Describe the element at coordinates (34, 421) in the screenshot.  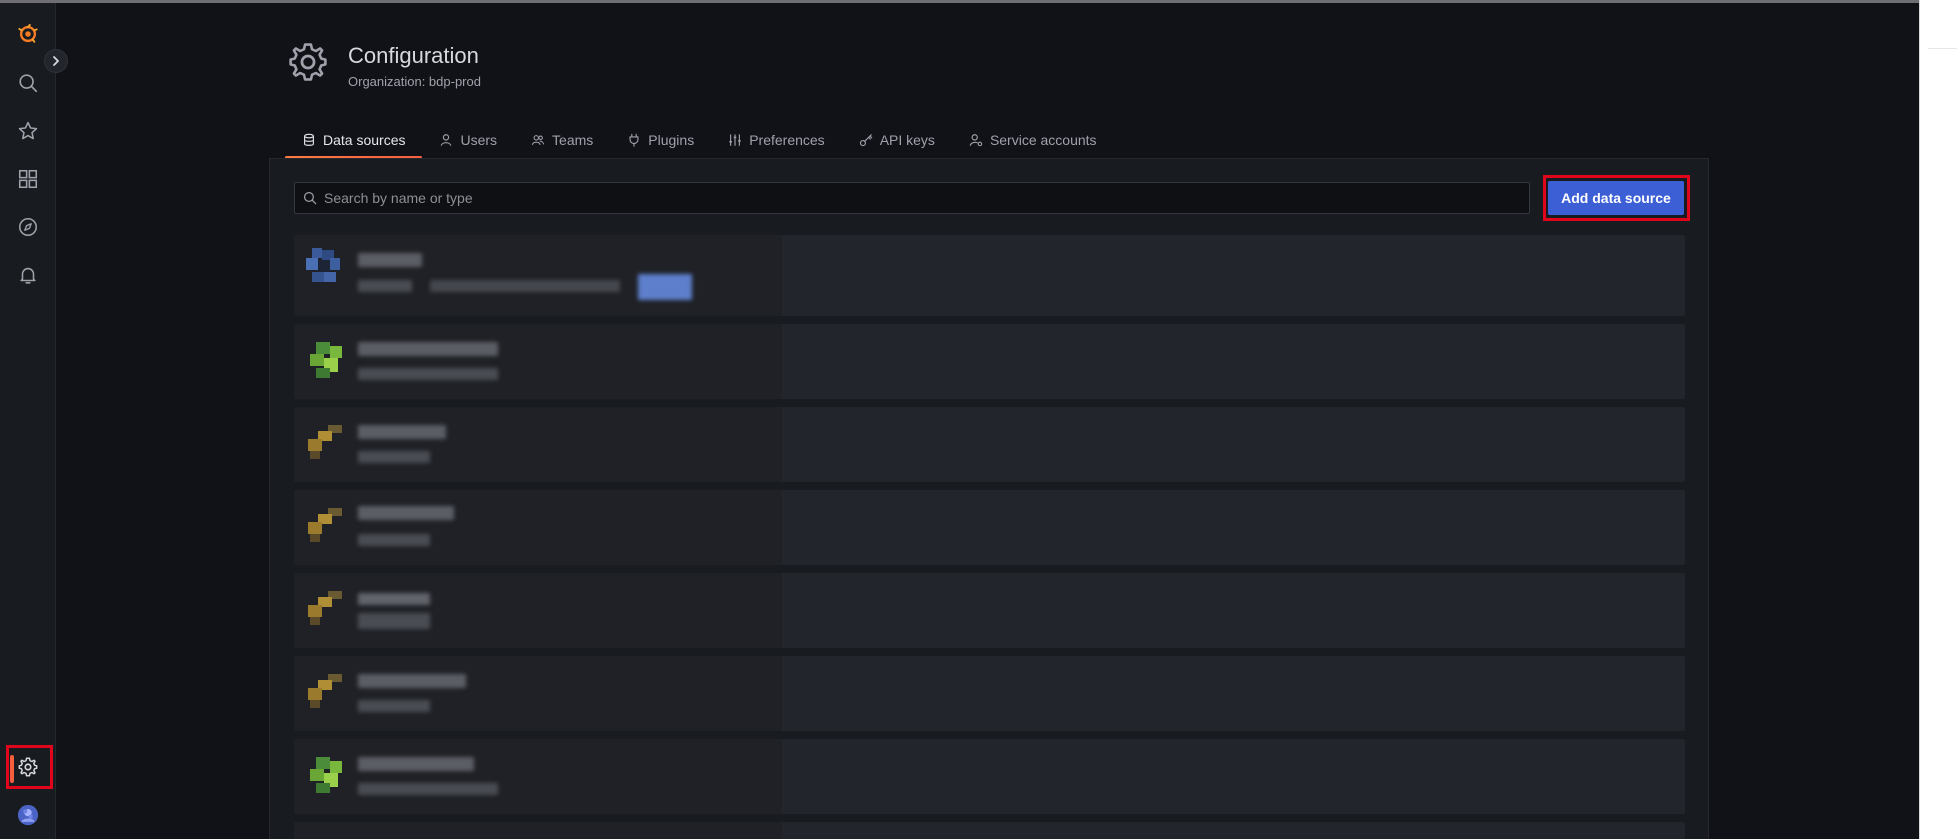
I see `sidebar` at that location.